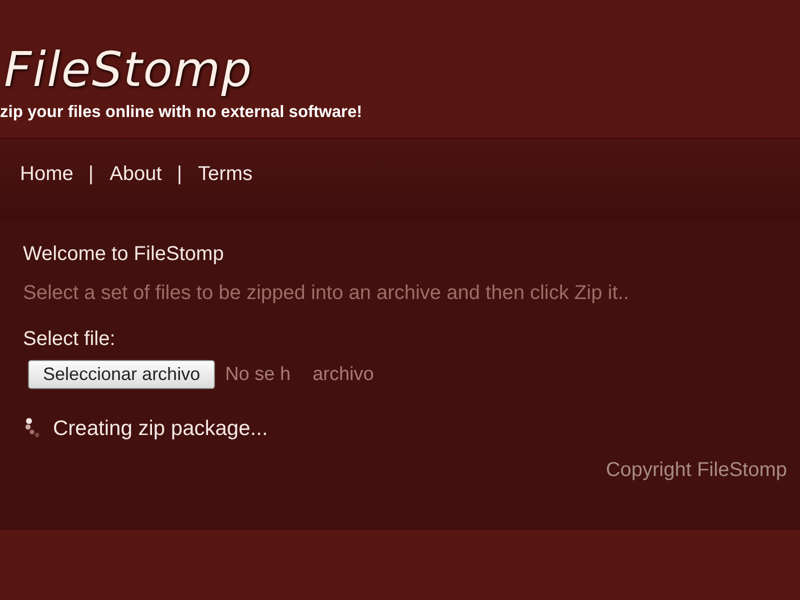  I want to click on instructions-text: Select a set of files to be zipped into an archive and then click Zip it.., so click(326, 293).